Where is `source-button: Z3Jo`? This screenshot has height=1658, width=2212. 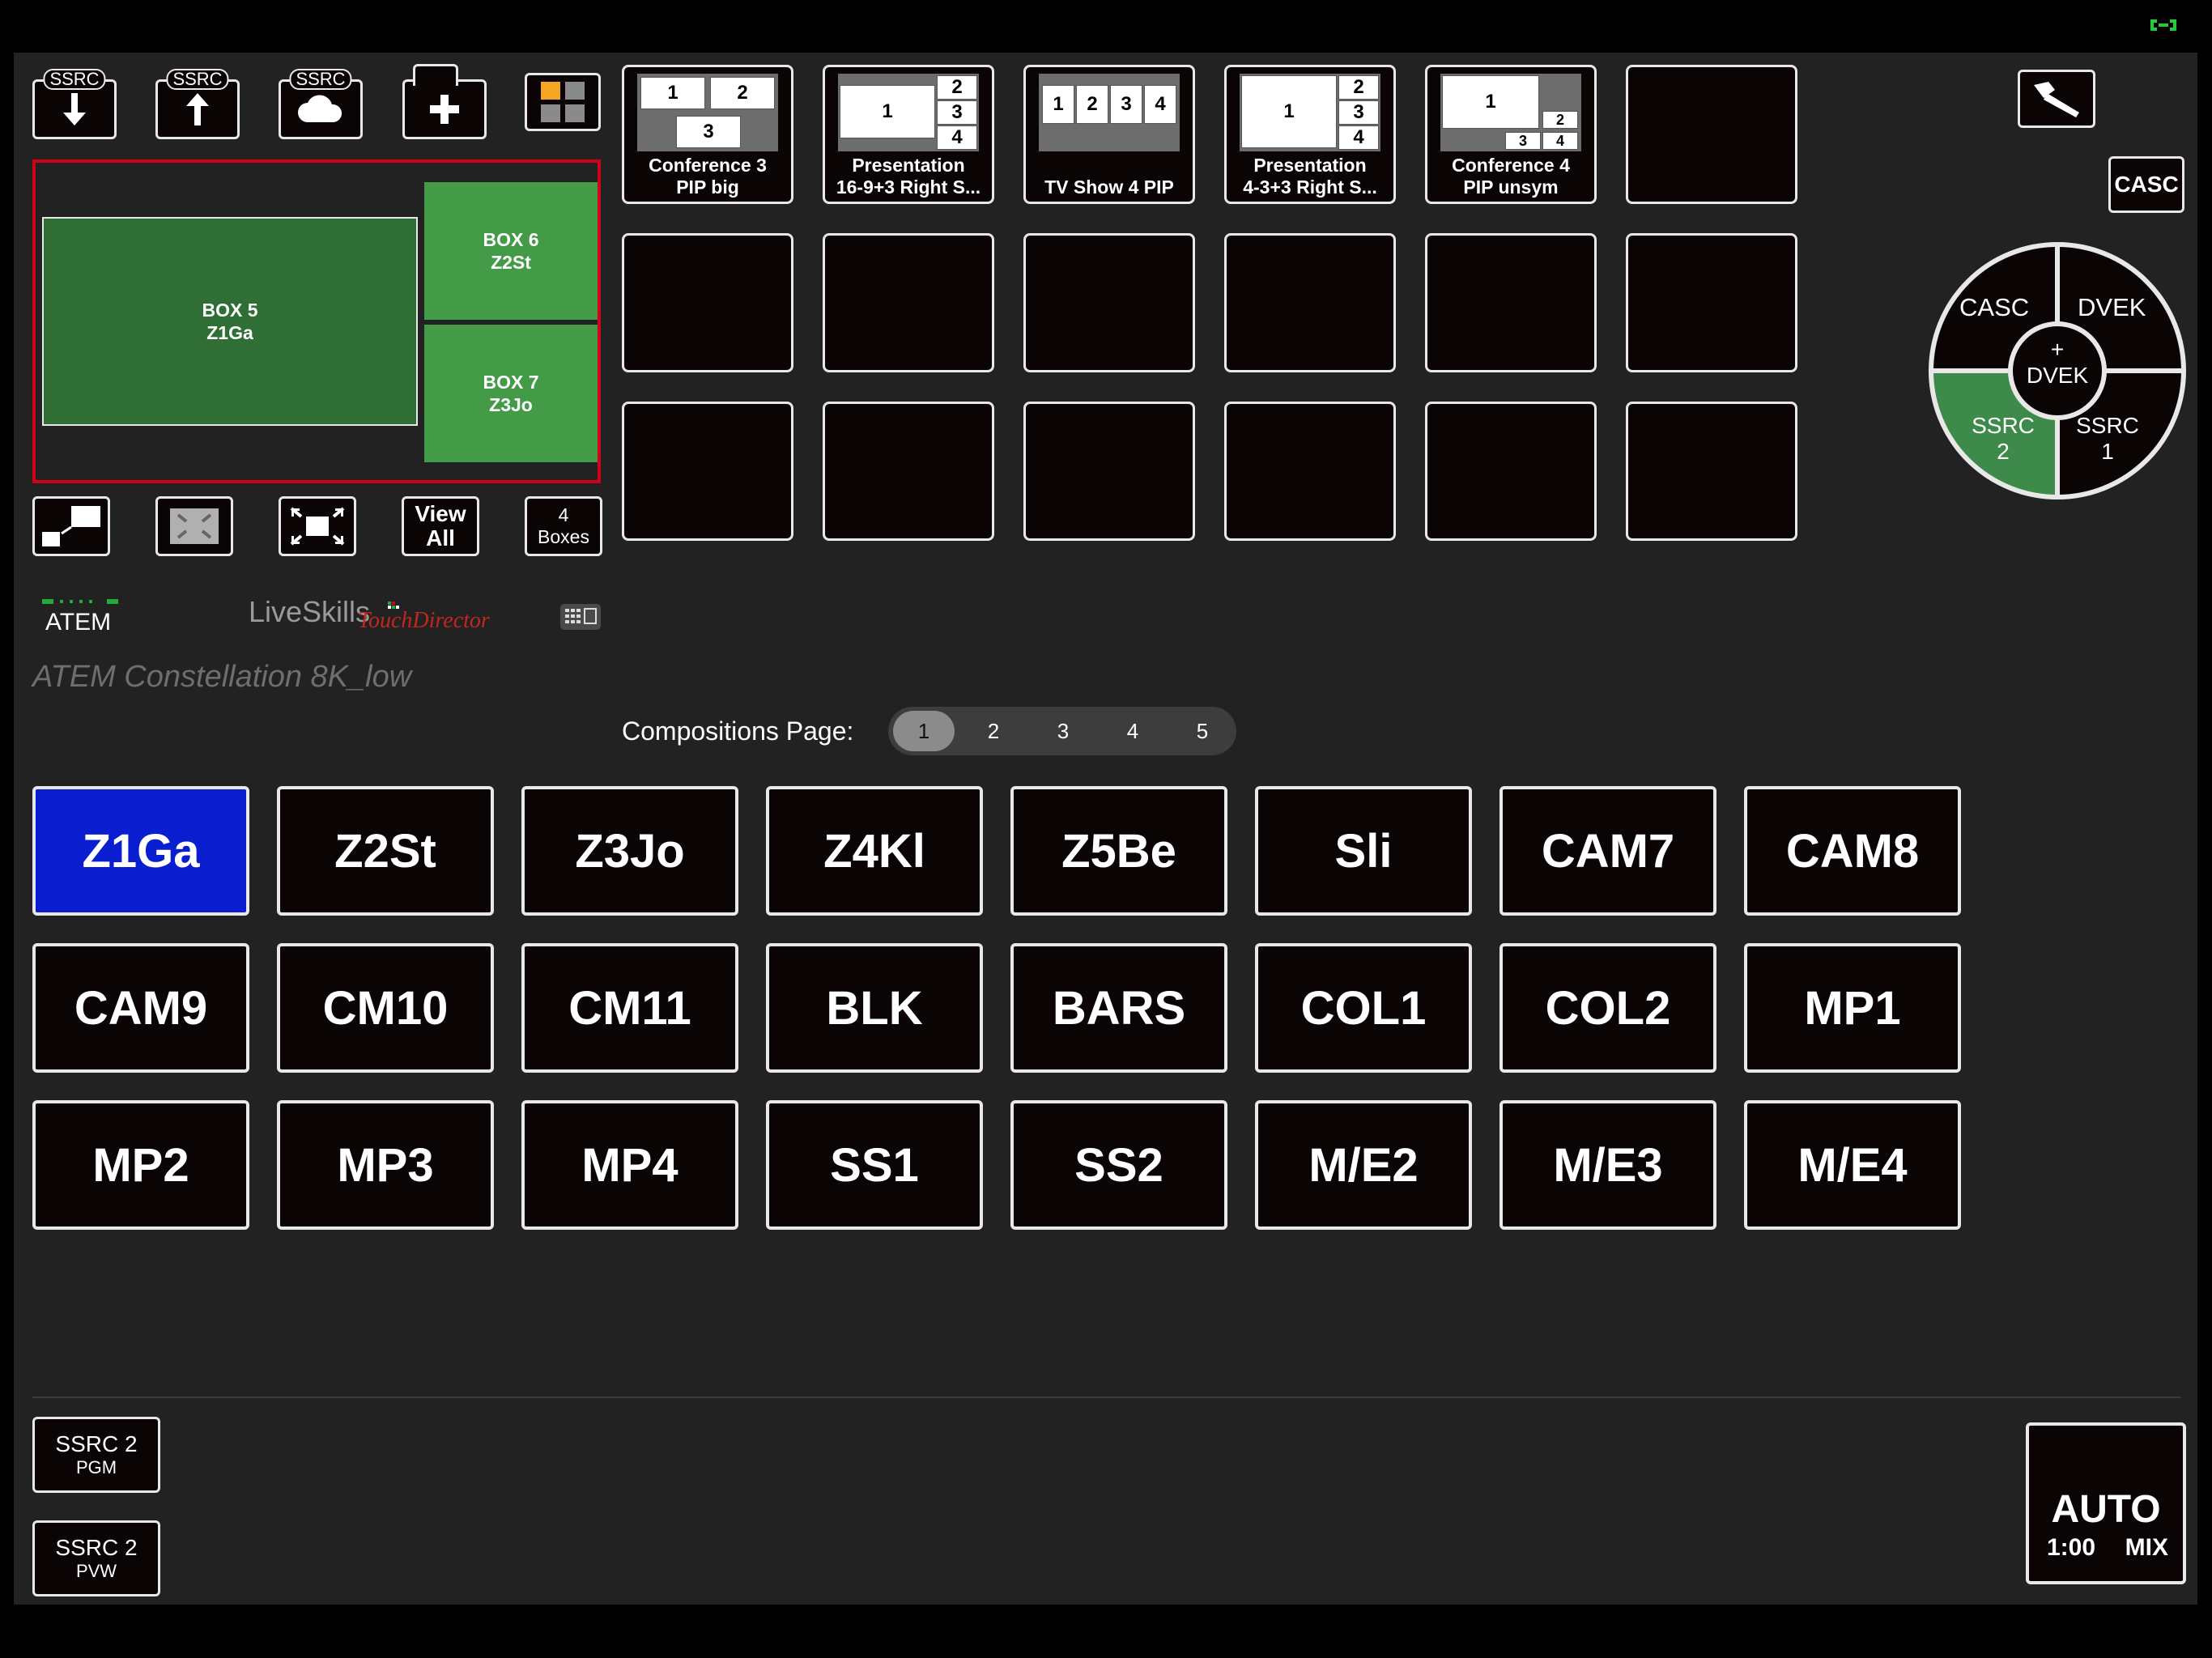 source-button: Z3Jo is located at coordinates (630, 851).